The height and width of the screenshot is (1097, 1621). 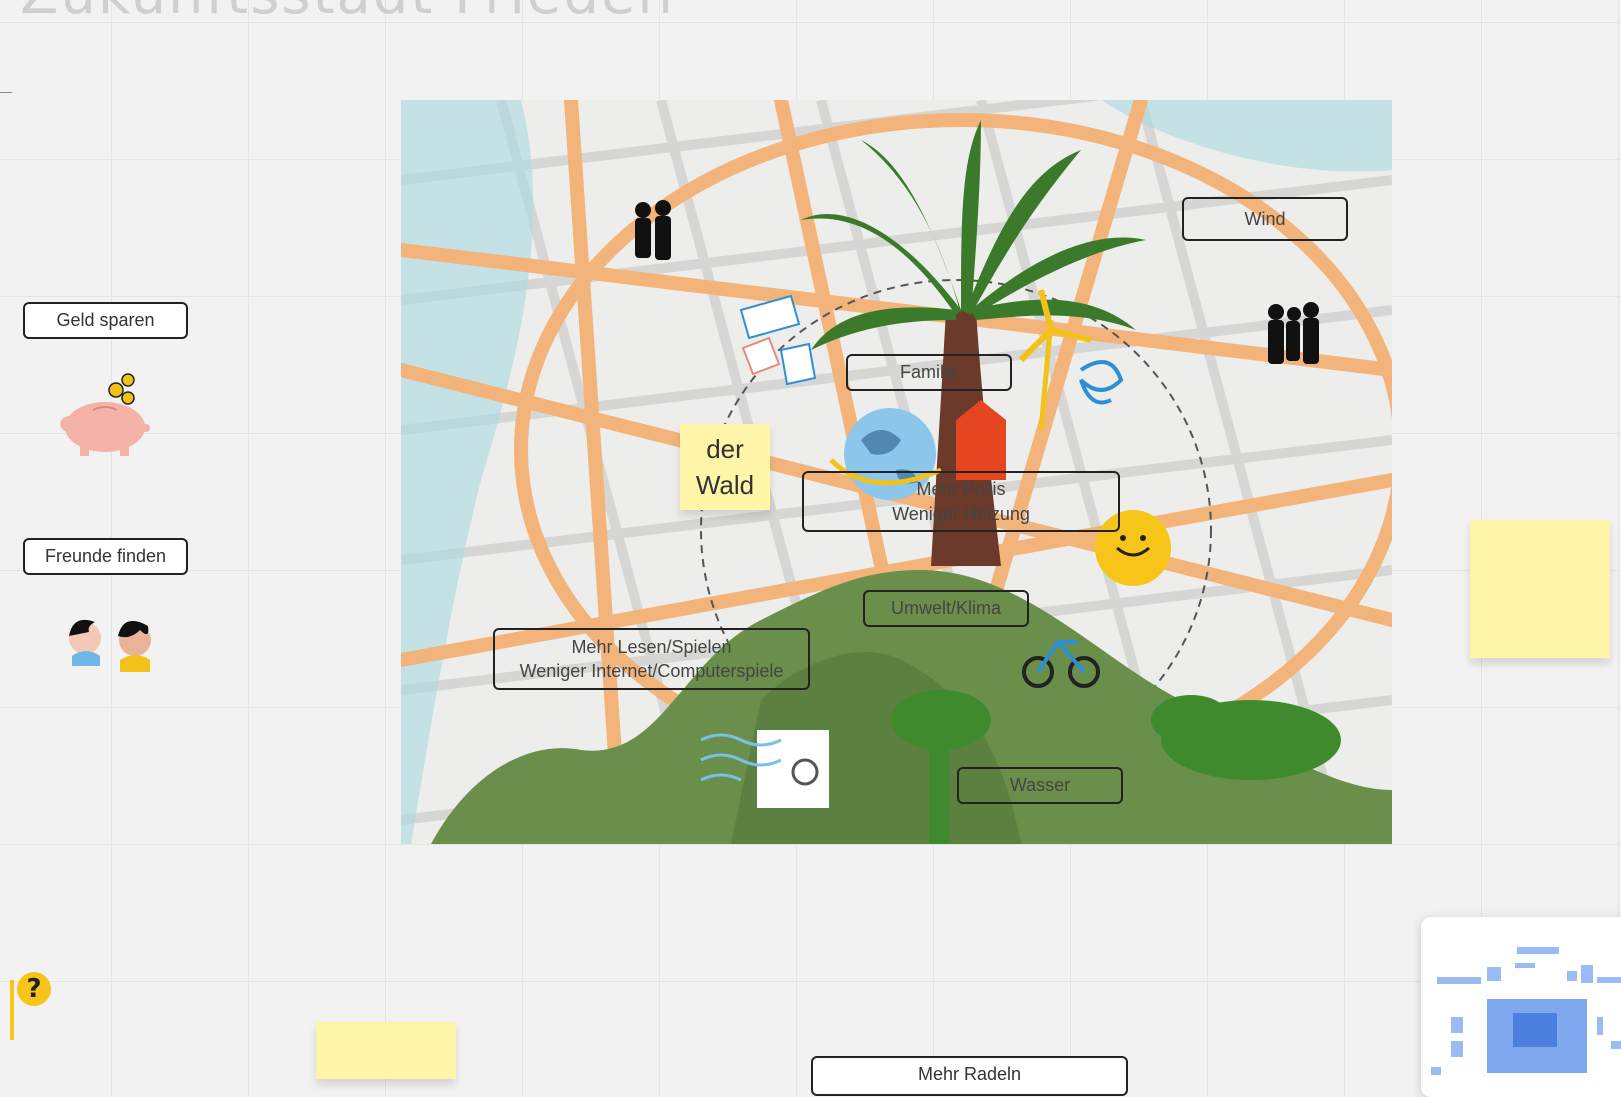 I want to click on piggy-bank-icon, so click(x=105, y=417).